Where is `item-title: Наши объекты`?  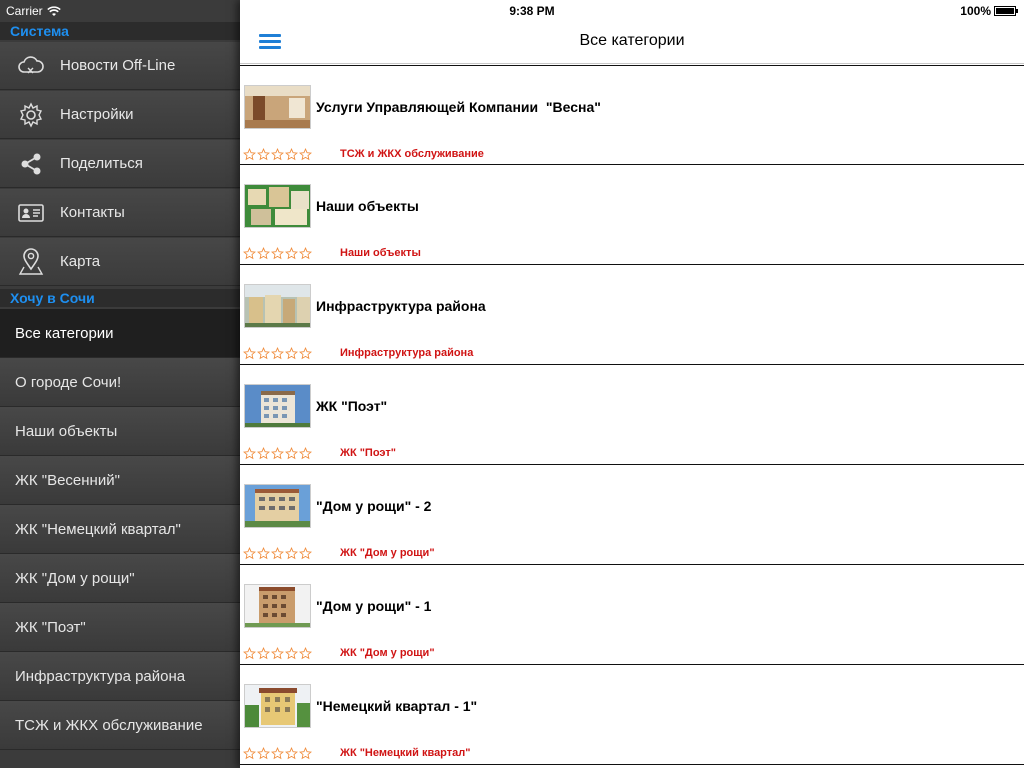
item-title: Наши объекты is located at coordinates (367, 206).